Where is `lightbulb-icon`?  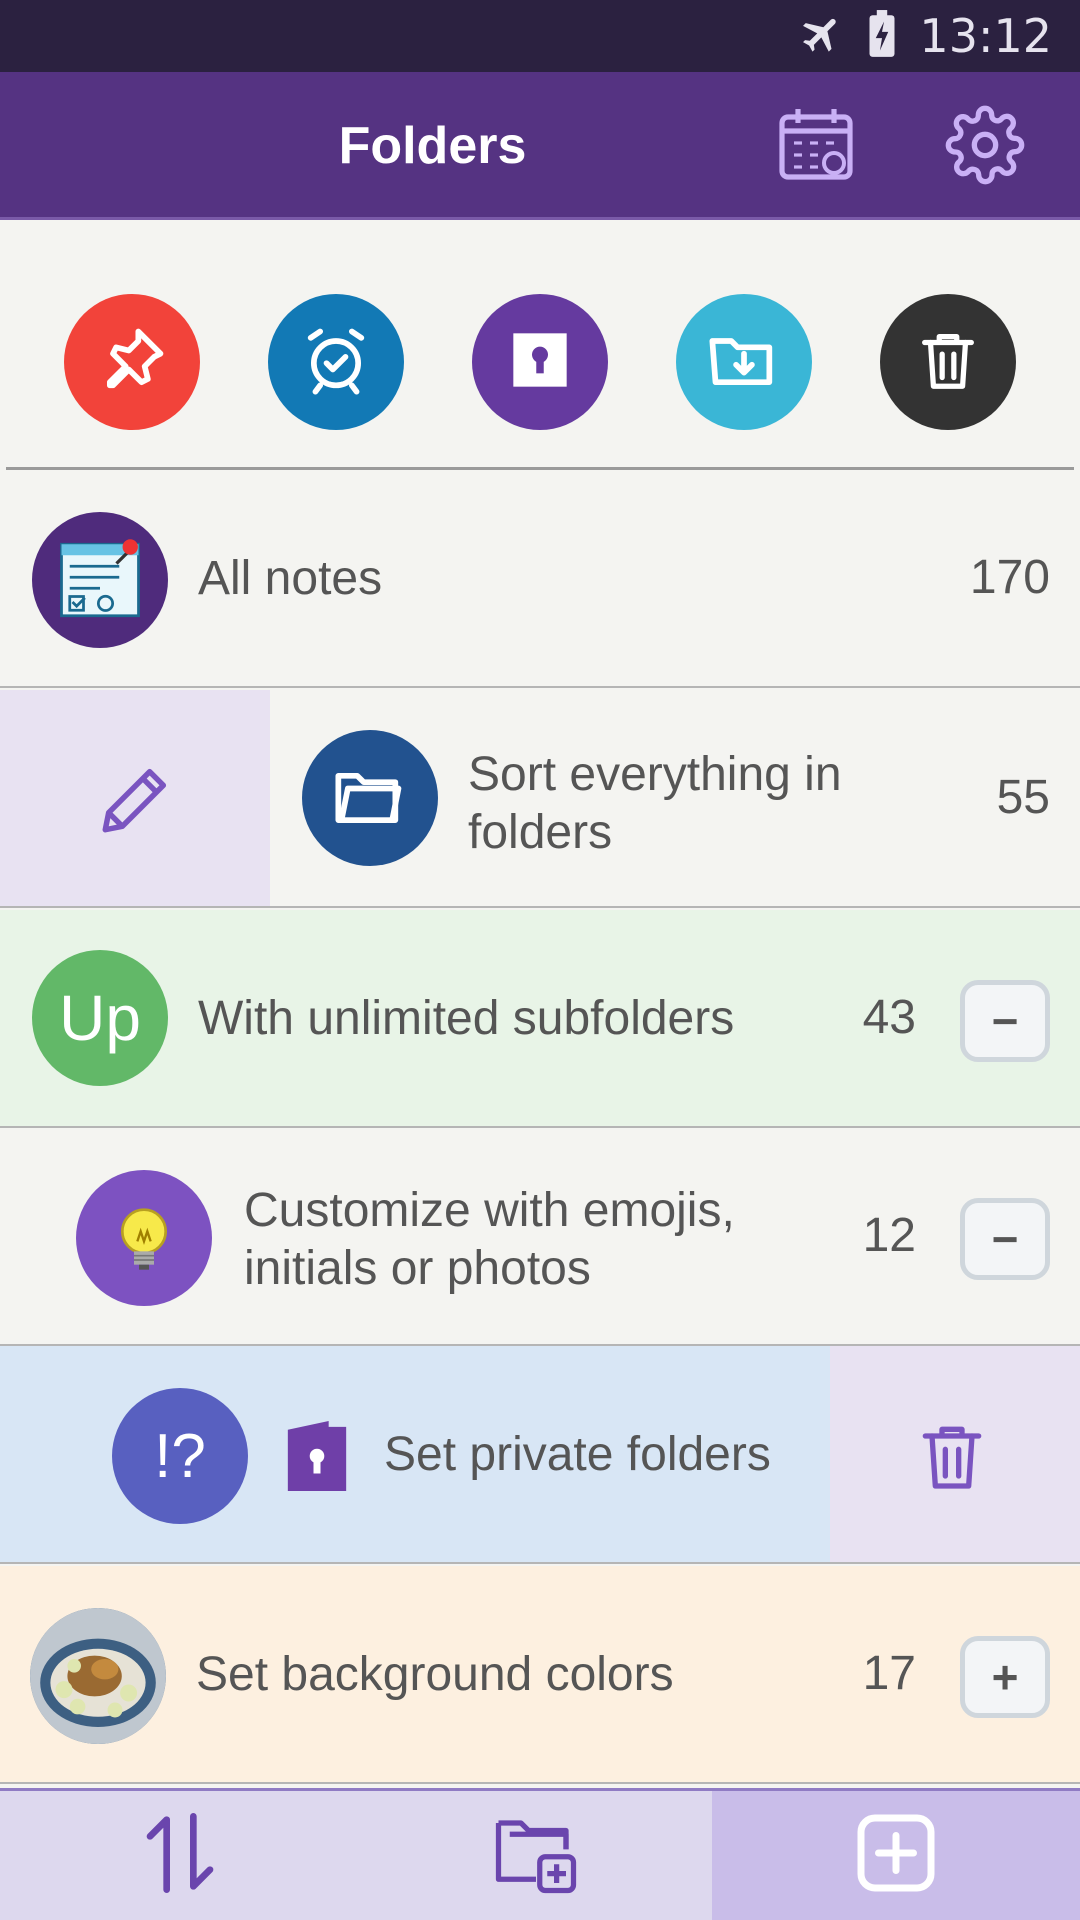
lightbulb-icon is located at coordinates (144, 1238).